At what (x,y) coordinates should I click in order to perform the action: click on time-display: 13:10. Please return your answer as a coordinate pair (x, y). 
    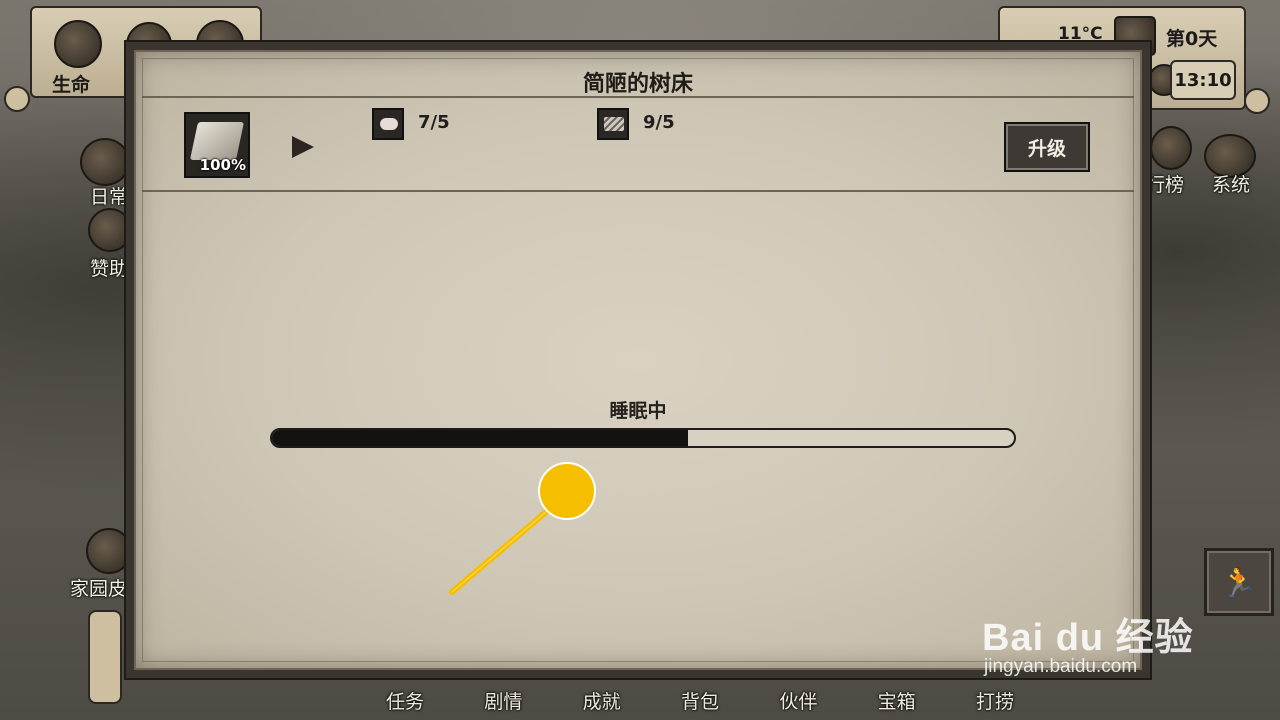
    Looking at the image, I should click on (1203, 80).